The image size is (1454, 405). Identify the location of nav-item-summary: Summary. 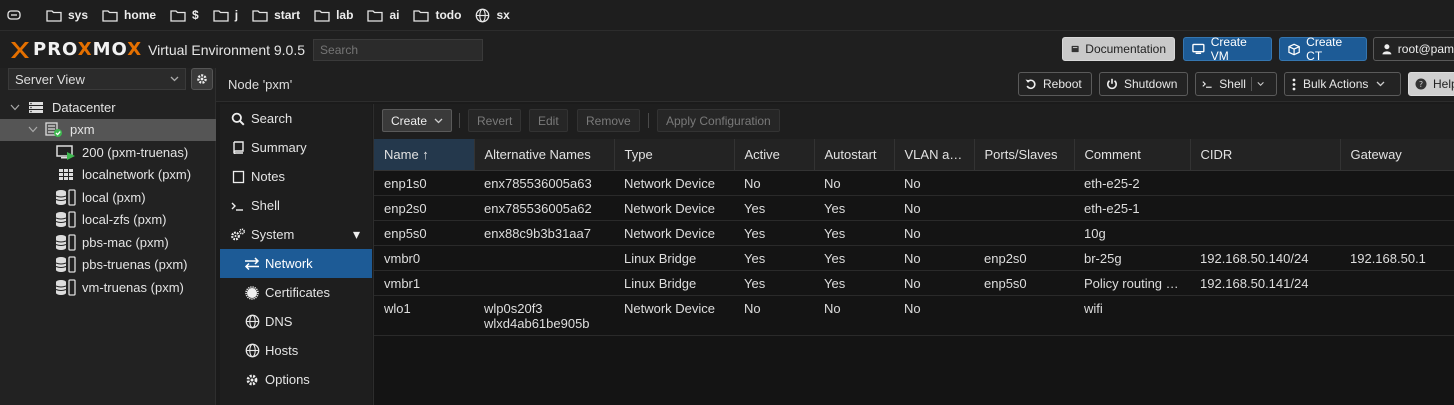
(296, 147).